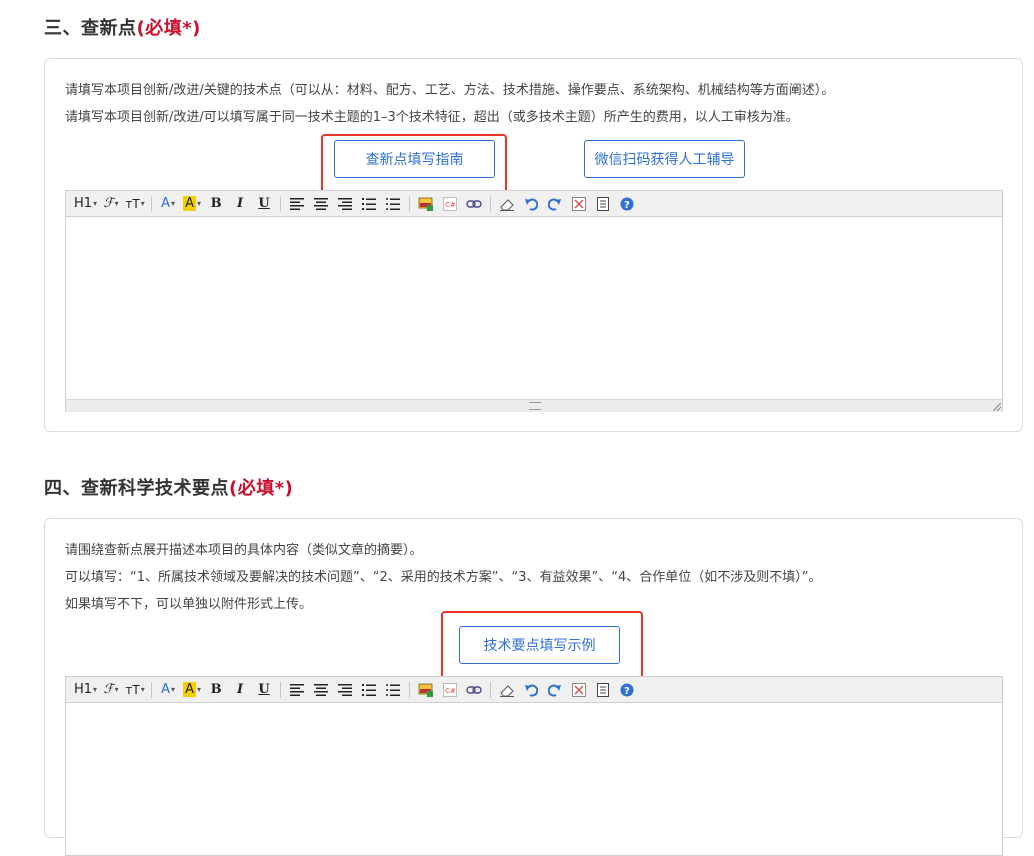 The height and width of the screenshot is (856, 1034). I want to click on section-4-title-text: 四、查新科学技术要点, so click(136, 488).